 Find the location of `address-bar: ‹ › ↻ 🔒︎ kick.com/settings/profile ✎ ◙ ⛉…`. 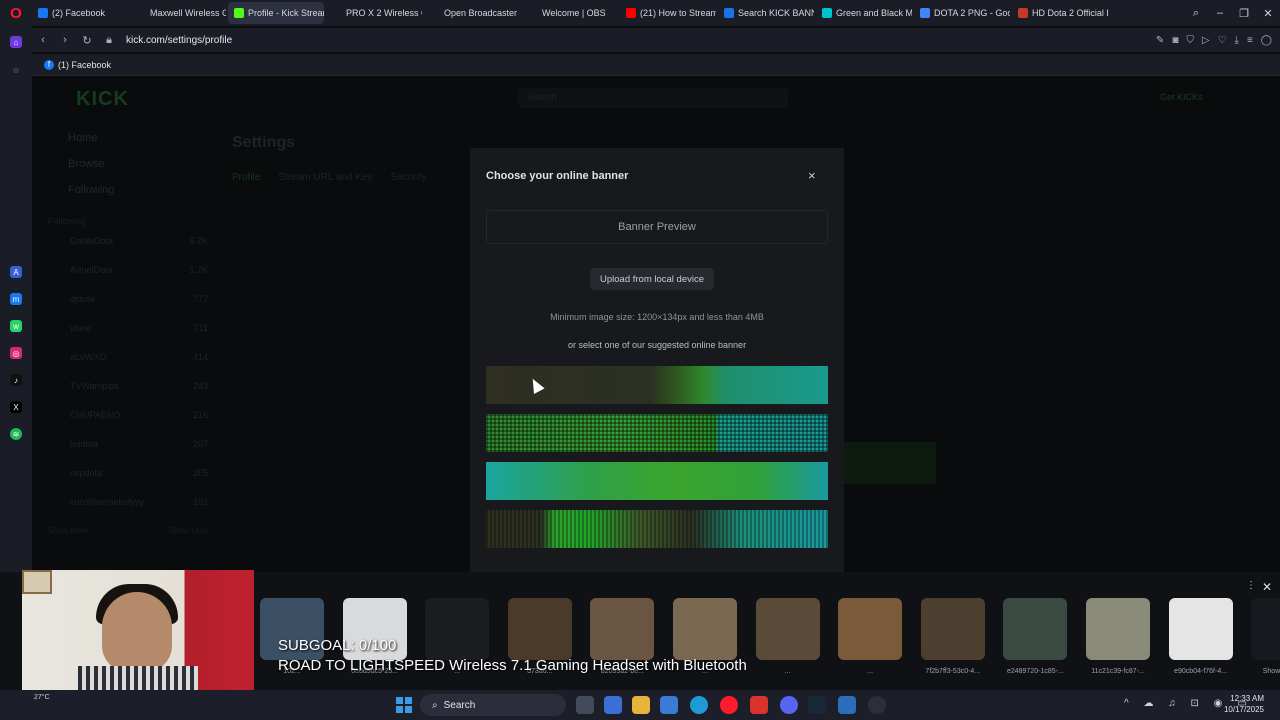

address-bar: ‹ › ↻ 🔒︎ kick.com/settings/profile ✎ ◙ ⛉… is located at coordinates (656, 40).